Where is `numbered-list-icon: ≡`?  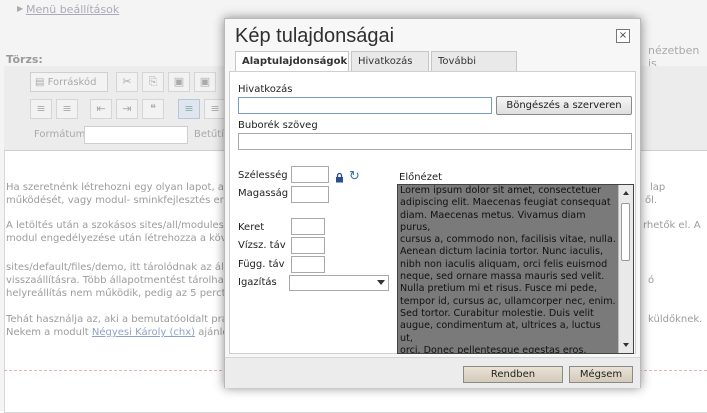
numbered-list-icon: ≡ is located at coordinates (41, 109).